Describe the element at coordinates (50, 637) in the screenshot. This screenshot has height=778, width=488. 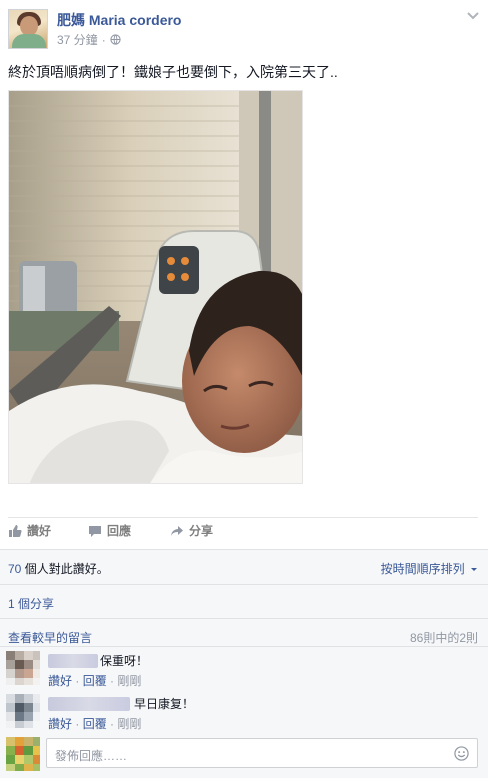
I see `view-older-comments-link: 查看較早的留言` at that location.